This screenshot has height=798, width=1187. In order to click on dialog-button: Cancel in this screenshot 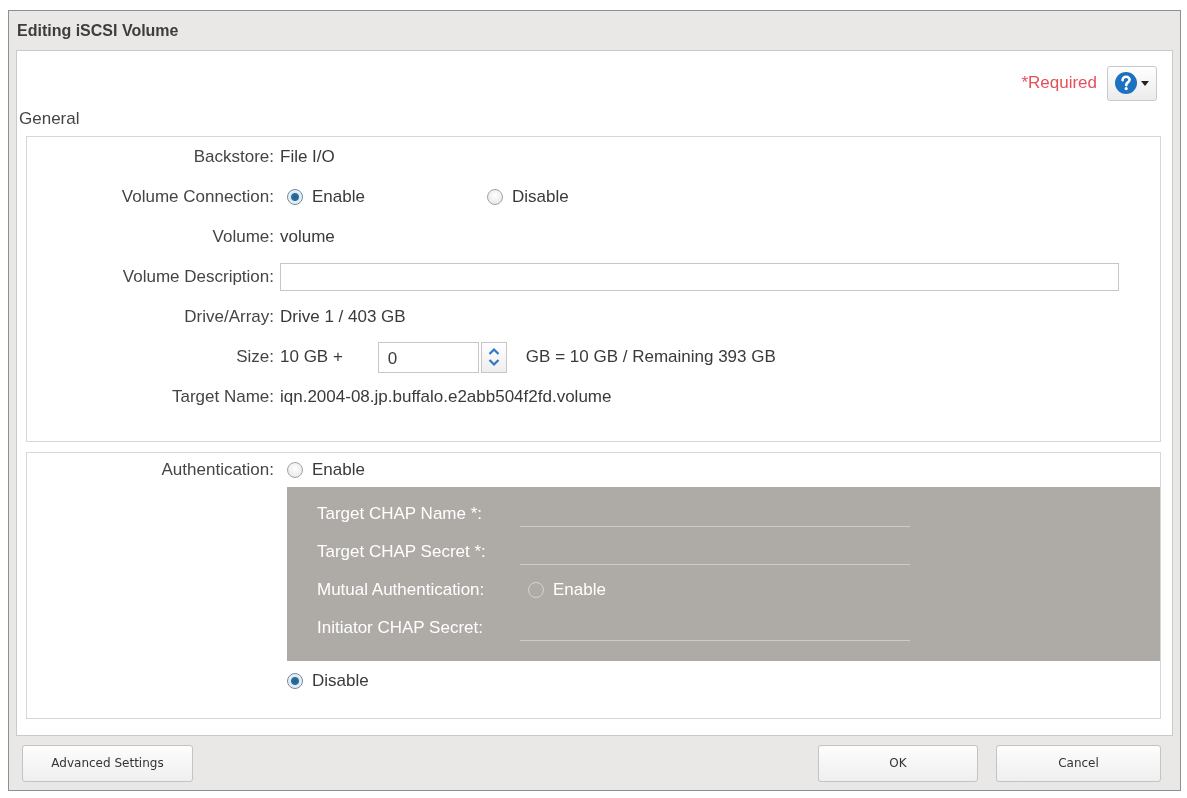, I will do `click(1078, 763)`.